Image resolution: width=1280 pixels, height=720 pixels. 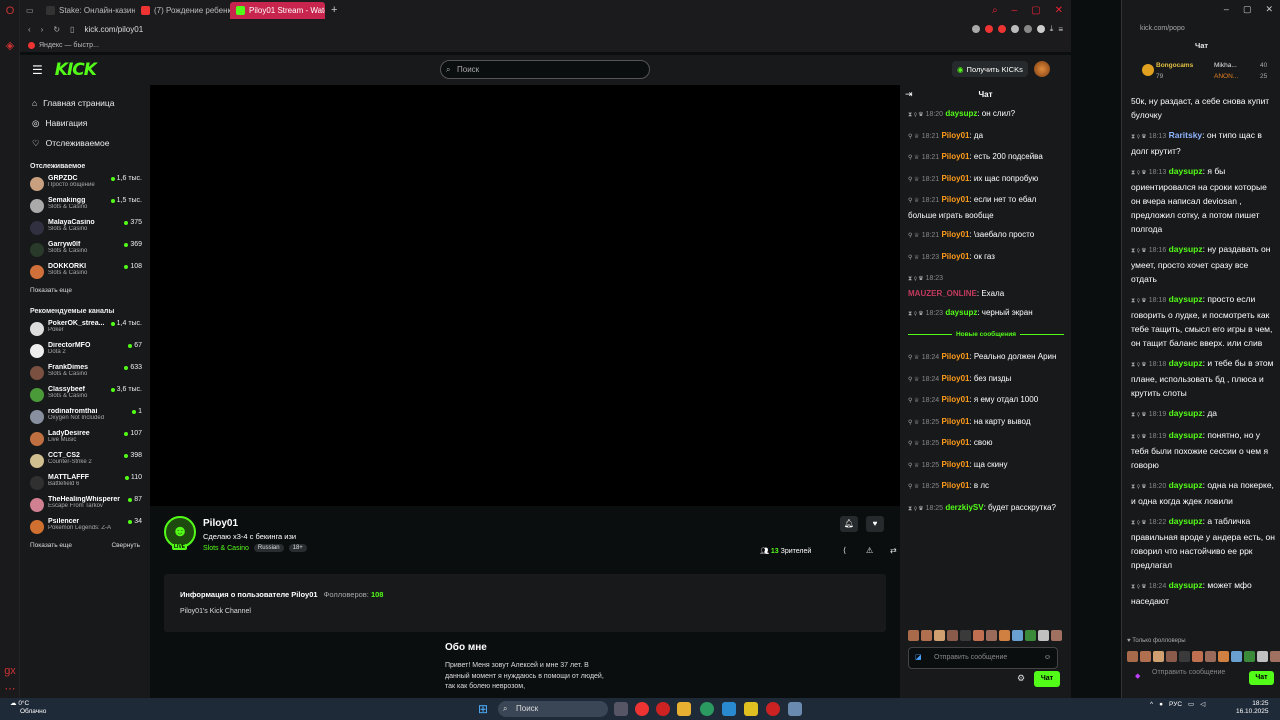 I want to click on network-icon: ▭, so click(x=1191, y=704).